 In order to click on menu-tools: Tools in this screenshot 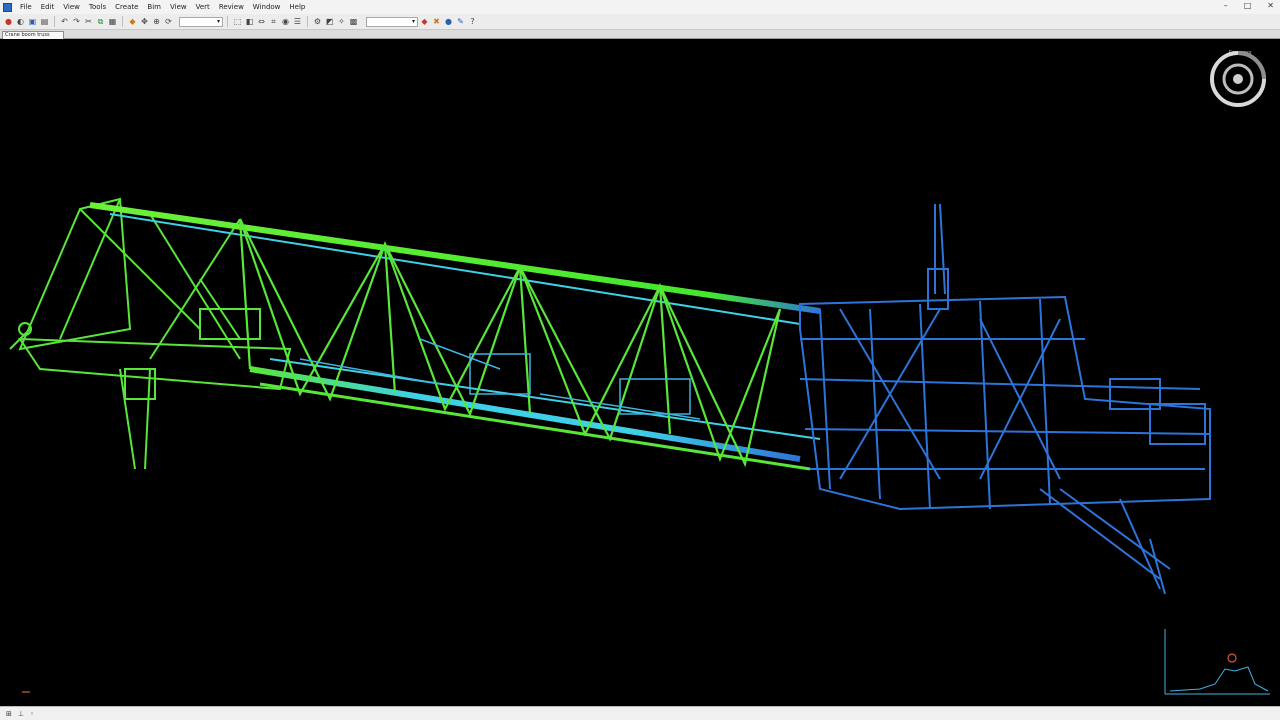, I will do `click(97, 7)`.